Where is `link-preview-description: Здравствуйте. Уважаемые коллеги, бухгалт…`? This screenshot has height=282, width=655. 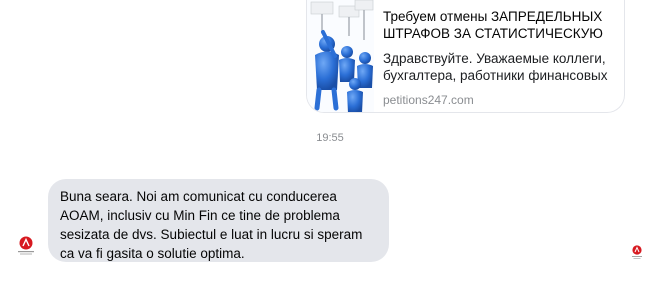 link-preview-description: Здравствуйте. Уважаемые коллеги, бухгалт… is located at coordinates (495, 67).